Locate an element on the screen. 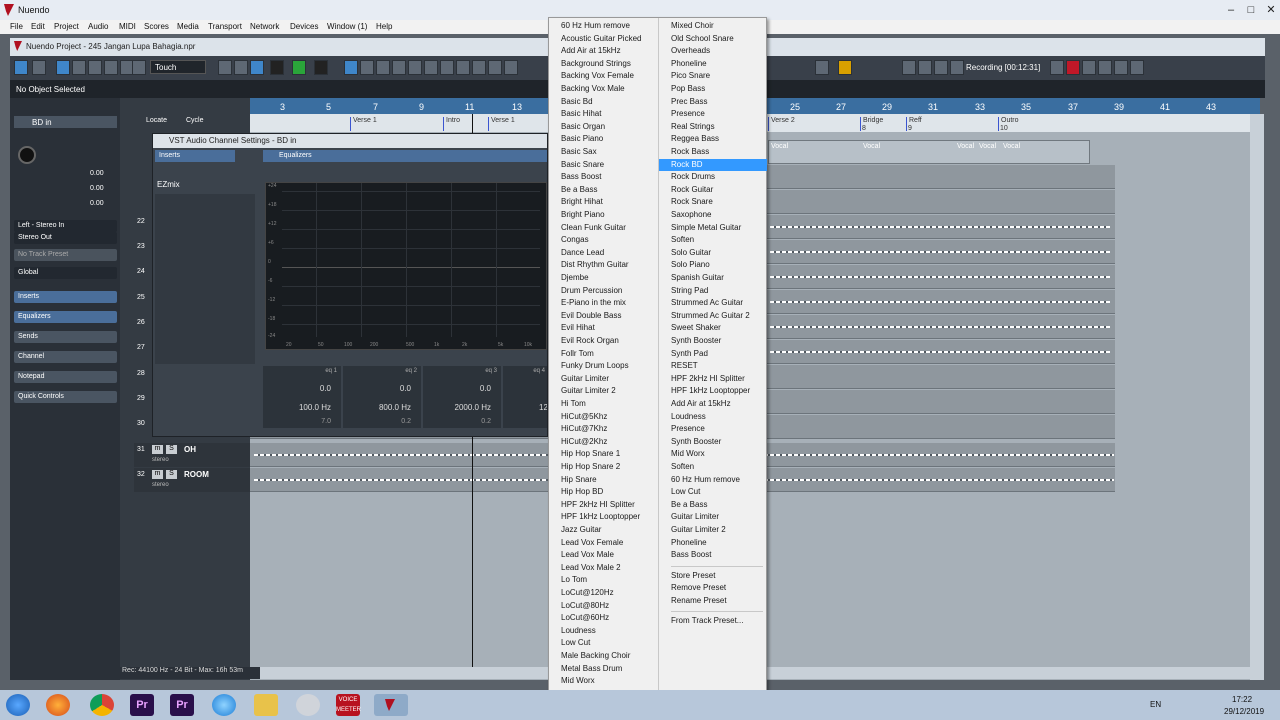 Image resolution: width=1280 pixels, height=720 pixels. close-button: ✕ is located at coordinates (1271, 10).